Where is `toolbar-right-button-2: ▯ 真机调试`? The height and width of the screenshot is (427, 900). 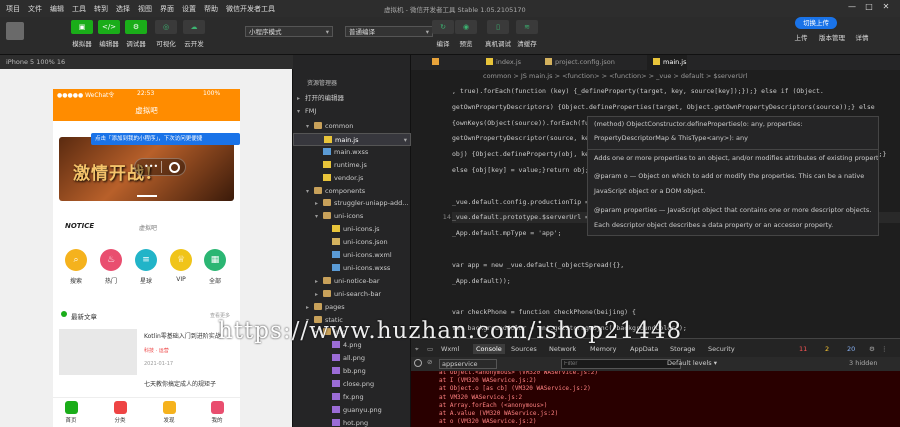 toolbar-right-button-2: ▯ 真机调试 is located at coordinates (498, 34).